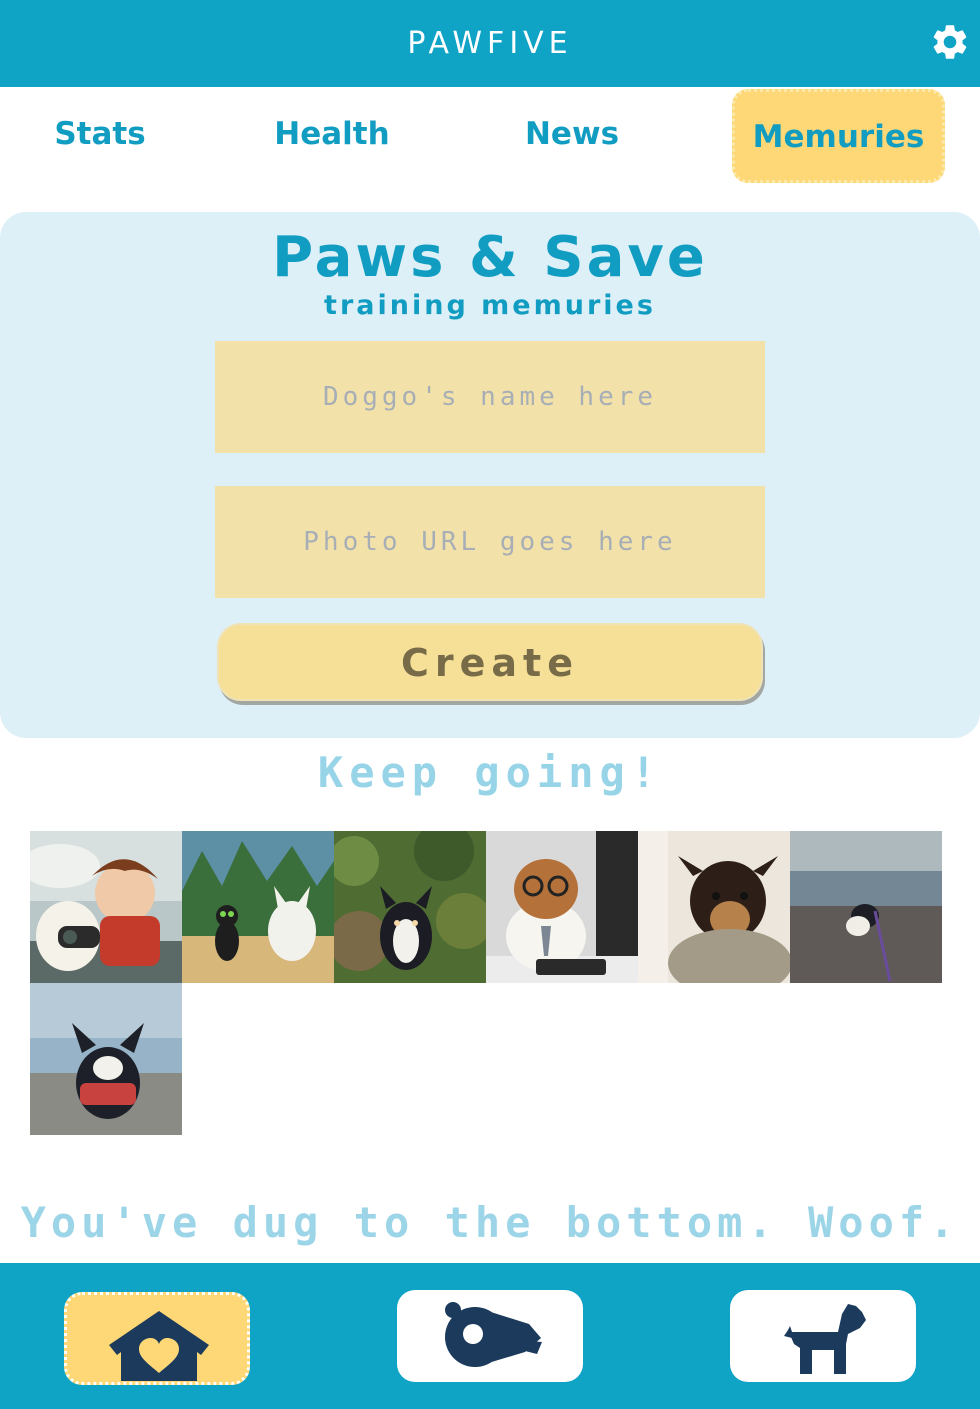  I want to click on tab-stats: Stats, so click(100, 136).